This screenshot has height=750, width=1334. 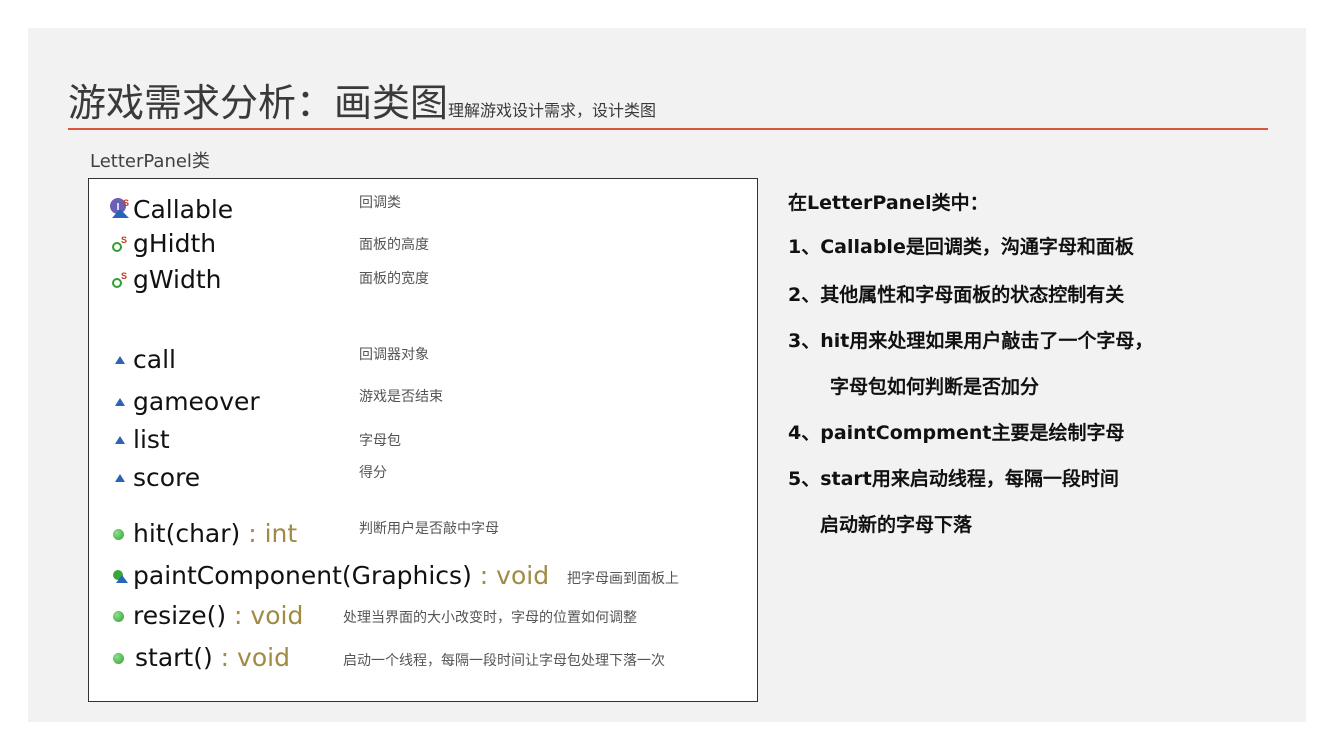 I want to click on member-desc: 处理当界面的大小改变时，字母的位置如何调整, so click(x=490, y=618).